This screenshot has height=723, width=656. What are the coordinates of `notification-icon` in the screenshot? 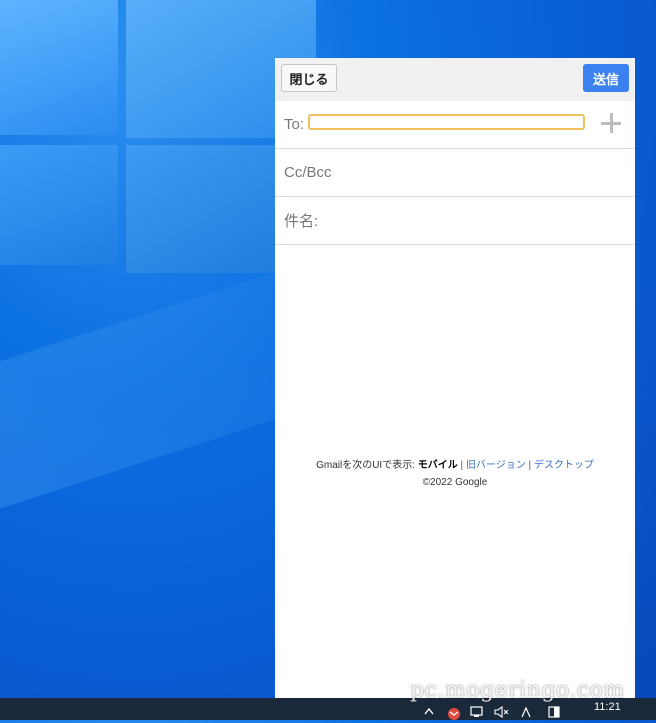 It's located at (554, 713).